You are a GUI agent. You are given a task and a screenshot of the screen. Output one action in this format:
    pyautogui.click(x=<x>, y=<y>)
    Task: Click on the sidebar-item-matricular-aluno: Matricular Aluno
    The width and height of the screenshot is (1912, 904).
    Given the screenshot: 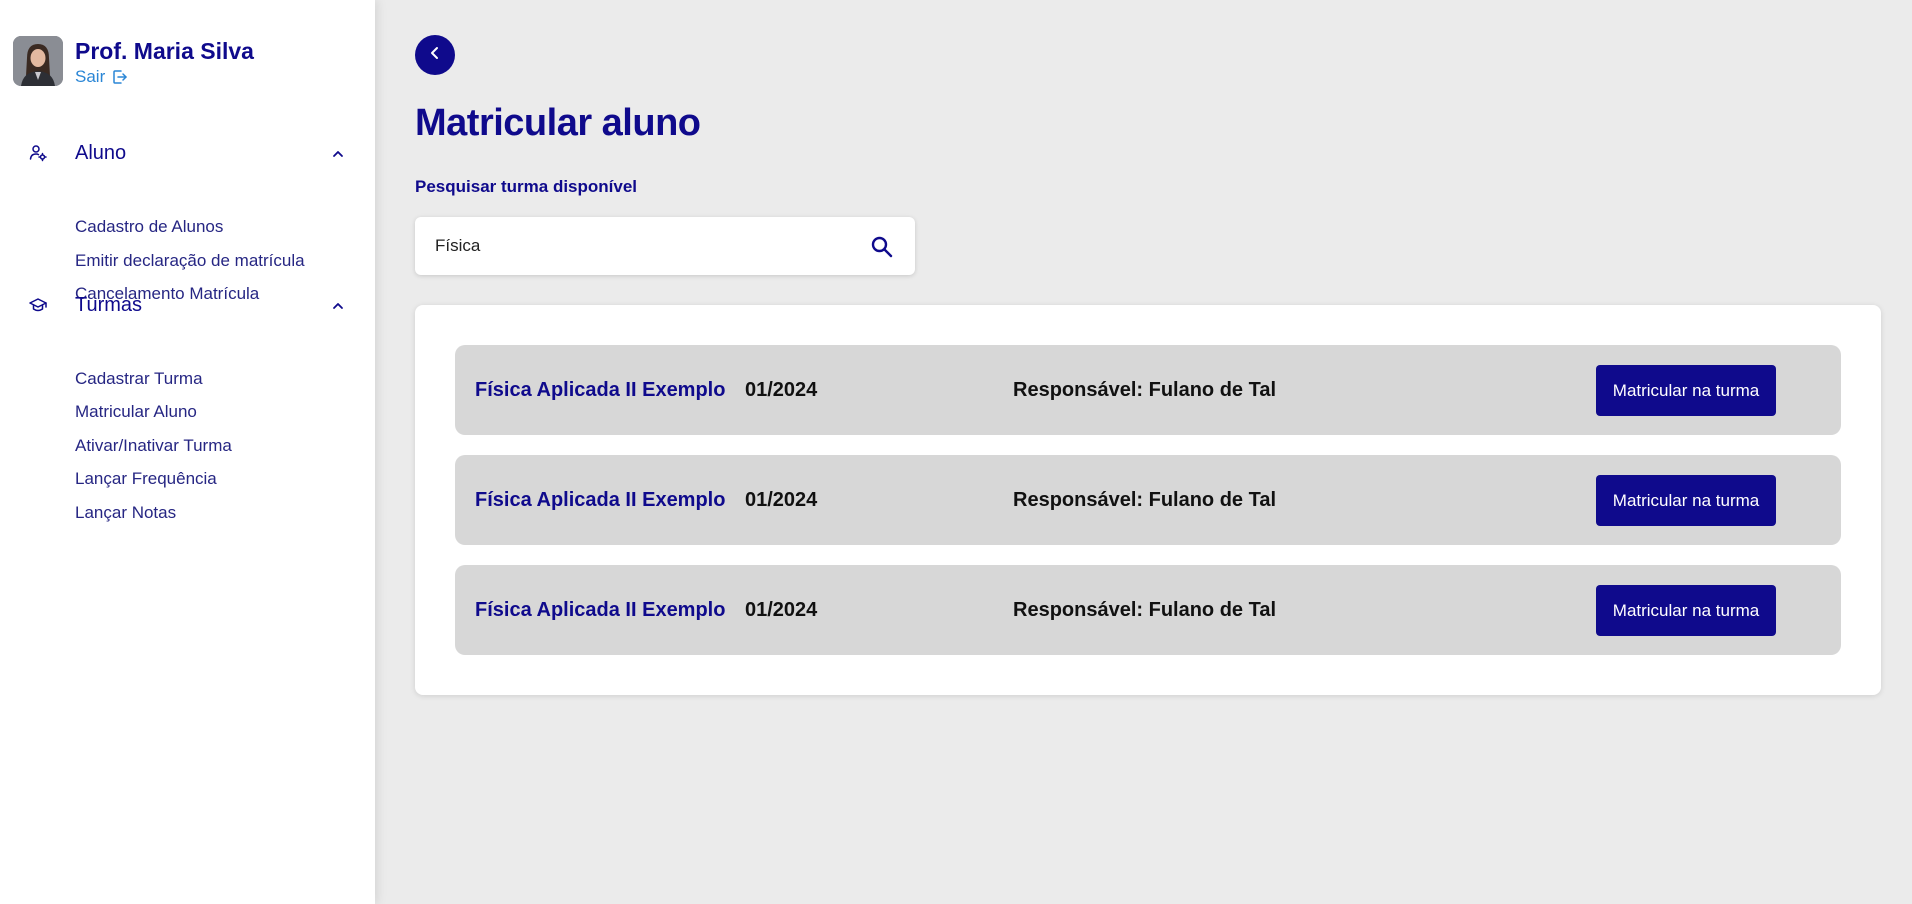 What is the action you would take?
    pyautogui.click(x=136, y=412)
    